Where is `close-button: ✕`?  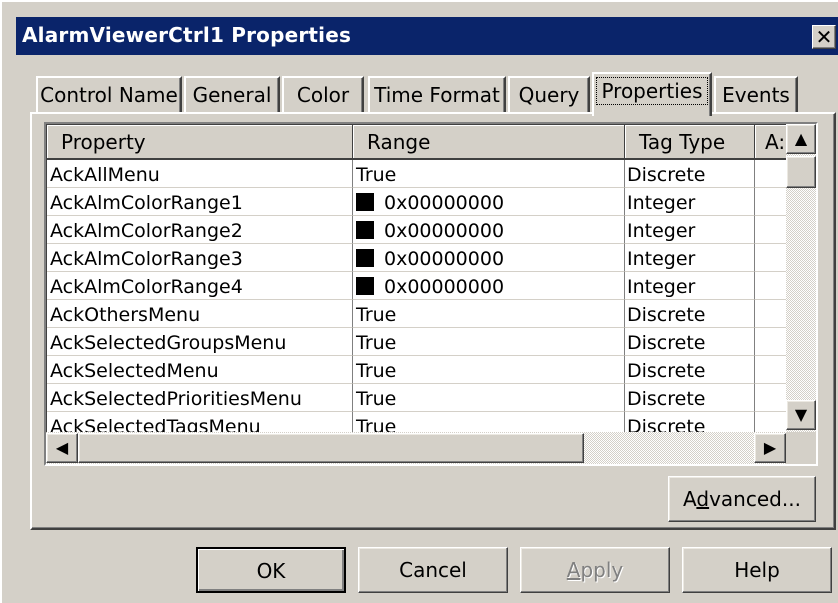
close-button: ✕ is located at coordinates (824, 37).